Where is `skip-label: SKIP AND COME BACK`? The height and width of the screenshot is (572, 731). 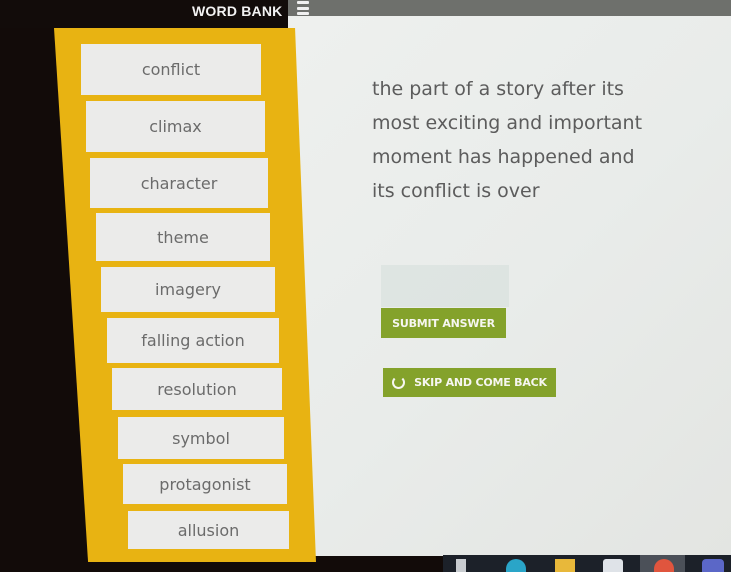 skip-label: SKIP AND COME BACK is located at coordinates (480, 382).